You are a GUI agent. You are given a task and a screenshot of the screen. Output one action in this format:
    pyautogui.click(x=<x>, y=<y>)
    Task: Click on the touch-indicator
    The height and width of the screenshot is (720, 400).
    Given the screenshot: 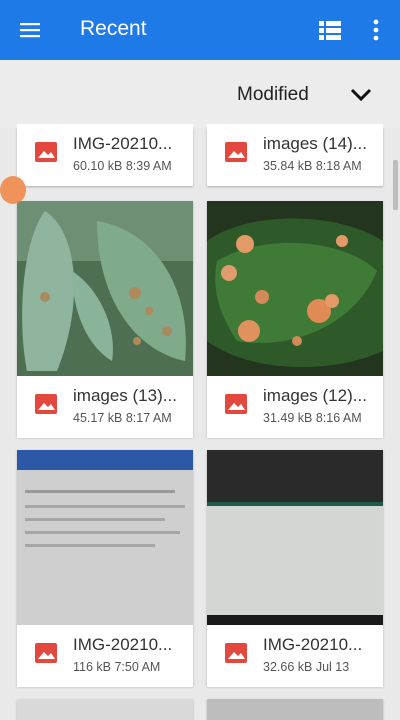 What is the action you would take?
    pyautogui.click(x=13, y=190)
    